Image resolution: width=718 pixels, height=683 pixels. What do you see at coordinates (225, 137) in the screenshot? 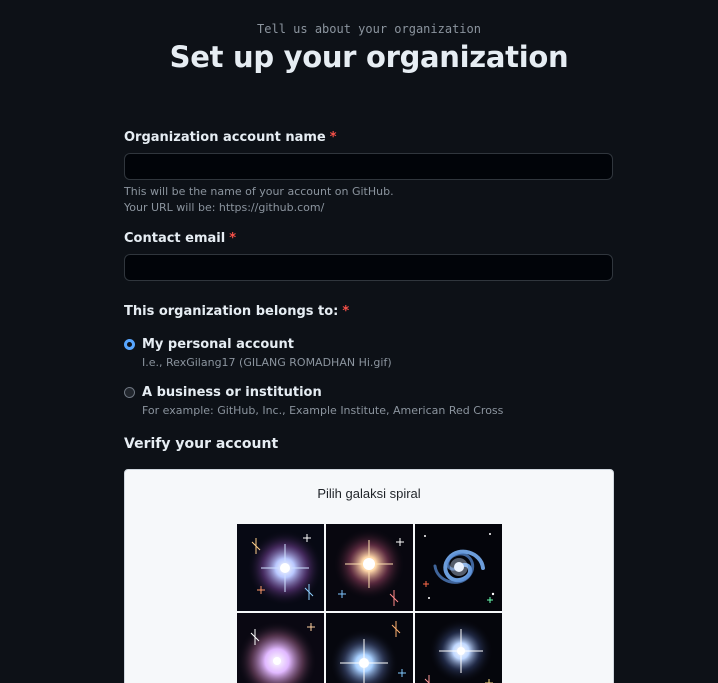
I see `org-name-label-text: Organization account name` at bounding box center [225, 137].